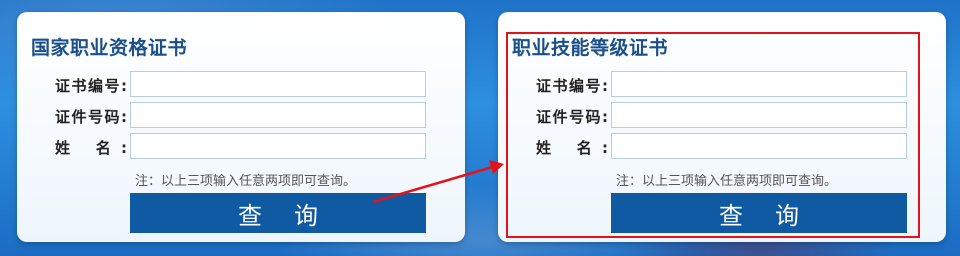 This screenshot has height=256, width=960. What do you see at coordinates (590, 48) in the screenshot?
I see `card-title: 职业技能等级证书` at bounding box center [590, 48].